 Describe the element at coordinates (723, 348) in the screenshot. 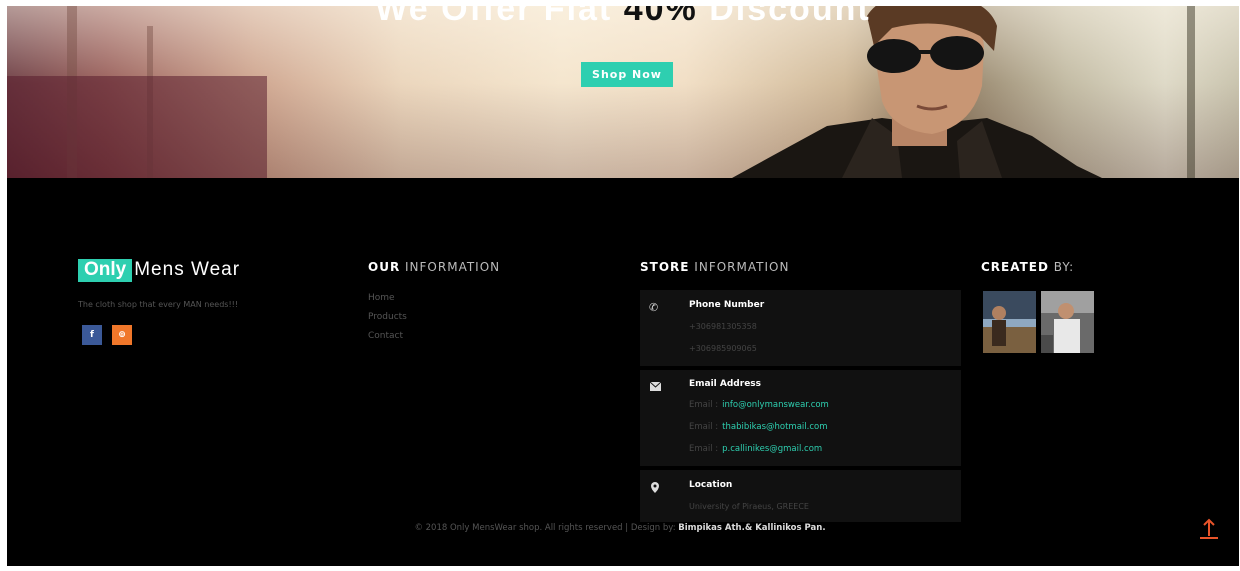

I see `phone-number: +306985909065` at that location.